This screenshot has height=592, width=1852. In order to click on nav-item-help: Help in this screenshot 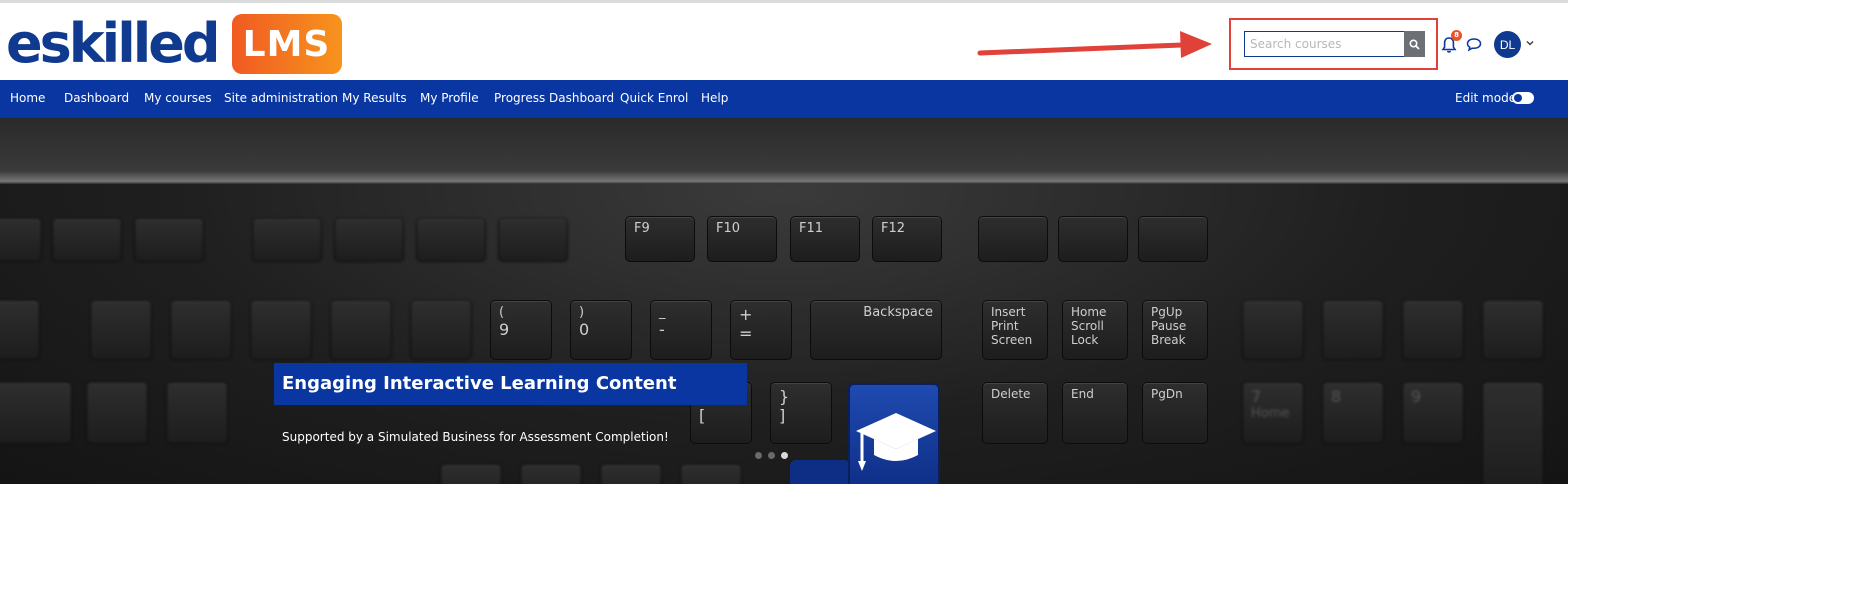, I will do `click(714, 98)`.